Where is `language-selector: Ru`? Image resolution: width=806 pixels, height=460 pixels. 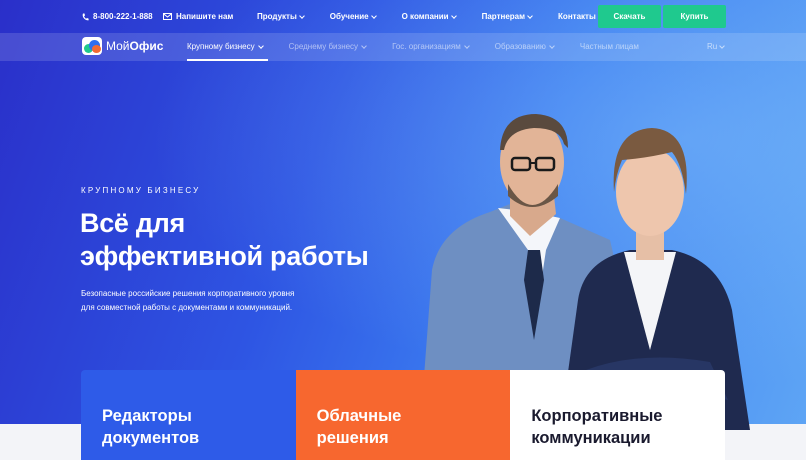
language-selector: Ru is located at coordinates (716, 46).